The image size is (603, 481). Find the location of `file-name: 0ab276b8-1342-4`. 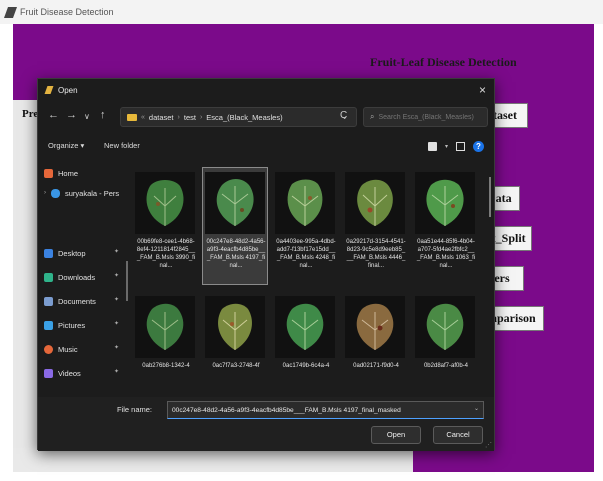

file-name: 0ab276b8-1342-4 is located at coordinates (166, 366).